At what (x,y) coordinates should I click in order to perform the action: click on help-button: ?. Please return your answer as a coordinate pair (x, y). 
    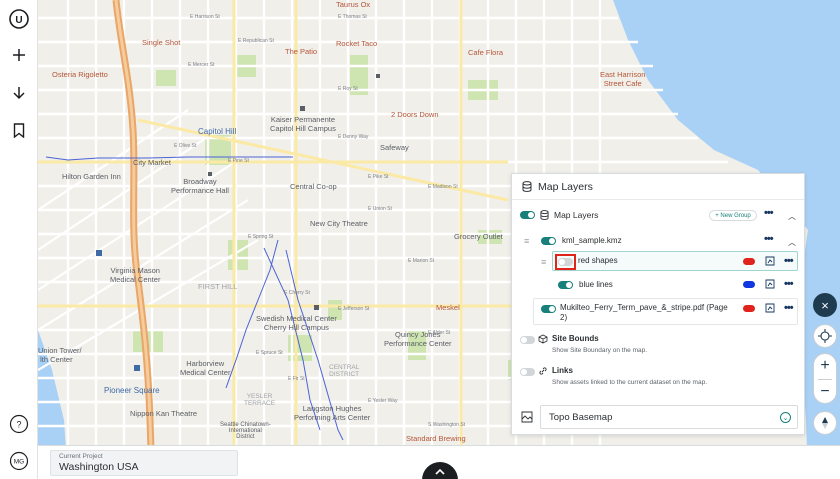
    Looking at the image, I should click on (19, 424).